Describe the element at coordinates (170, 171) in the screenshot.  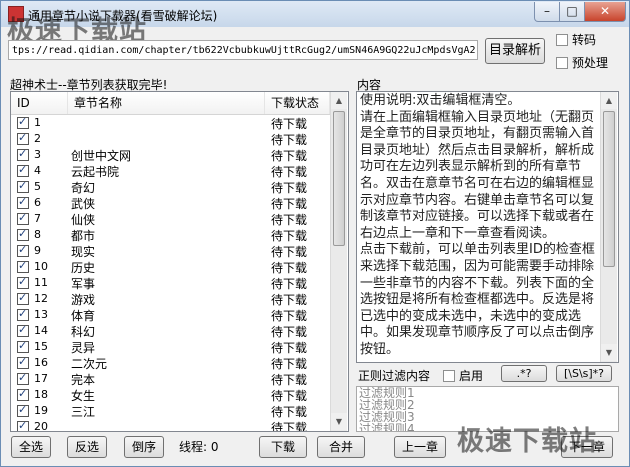
I see `table-row: 4 云起书院 待下载` at that location.